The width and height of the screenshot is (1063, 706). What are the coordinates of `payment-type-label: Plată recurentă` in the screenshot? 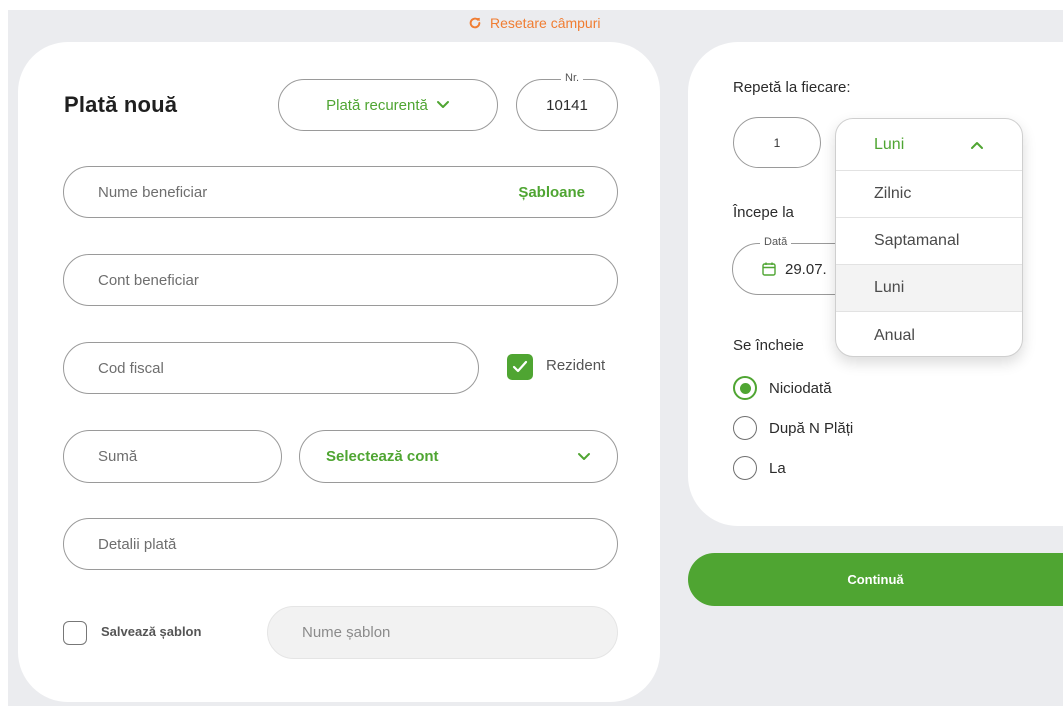 It's located at (377, 105).